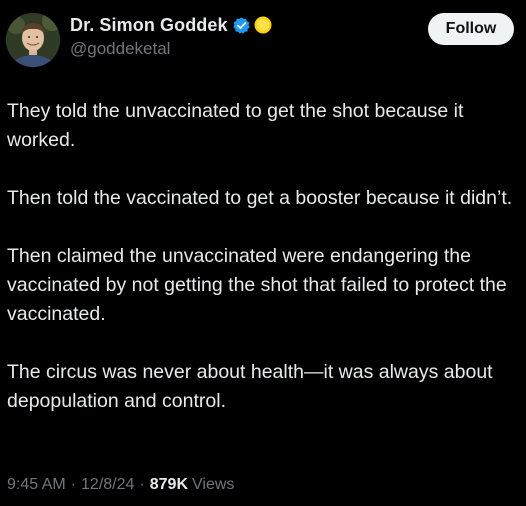  I want to click on follow-button: Follow, so click(471, 29).